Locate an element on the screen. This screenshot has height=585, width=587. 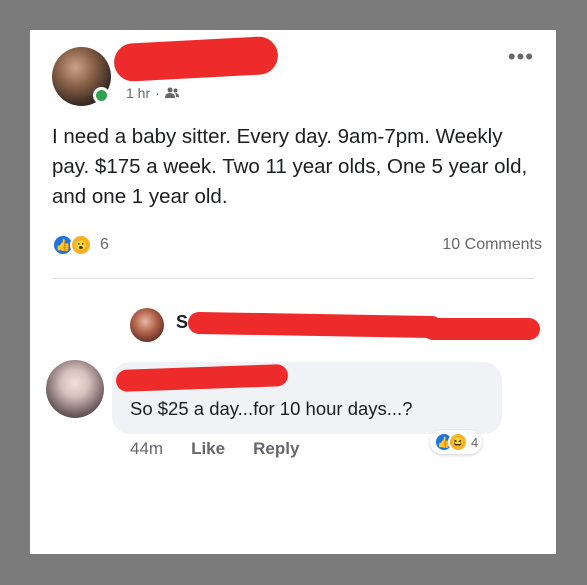
redacted-commenter-name is located at coordinates (202, 378).